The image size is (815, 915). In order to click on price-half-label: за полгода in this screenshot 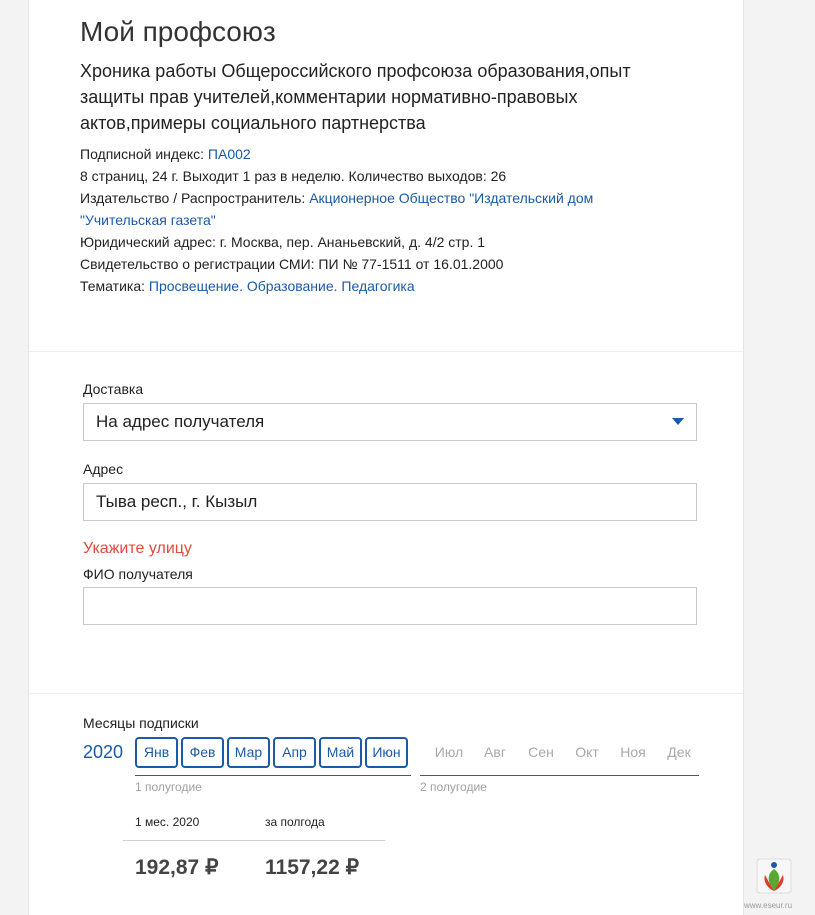, I will do `click(295, 822)`.